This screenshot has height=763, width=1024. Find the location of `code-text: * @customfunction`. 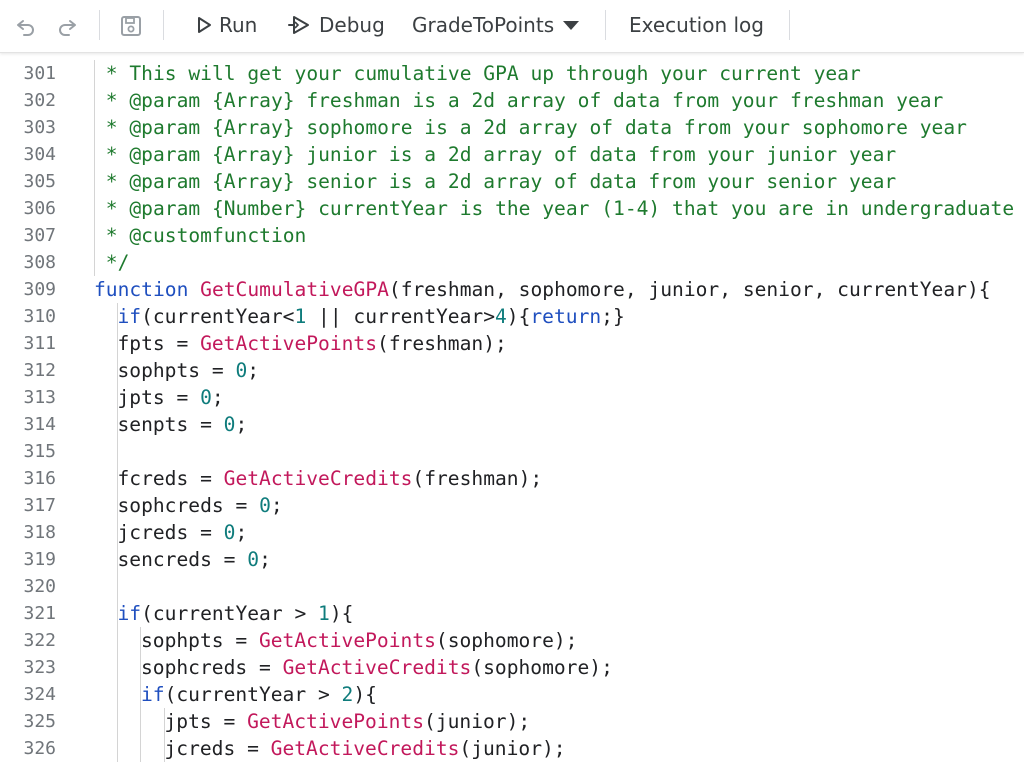

code-text: * @customfunction is located at coordinates (200, 235).